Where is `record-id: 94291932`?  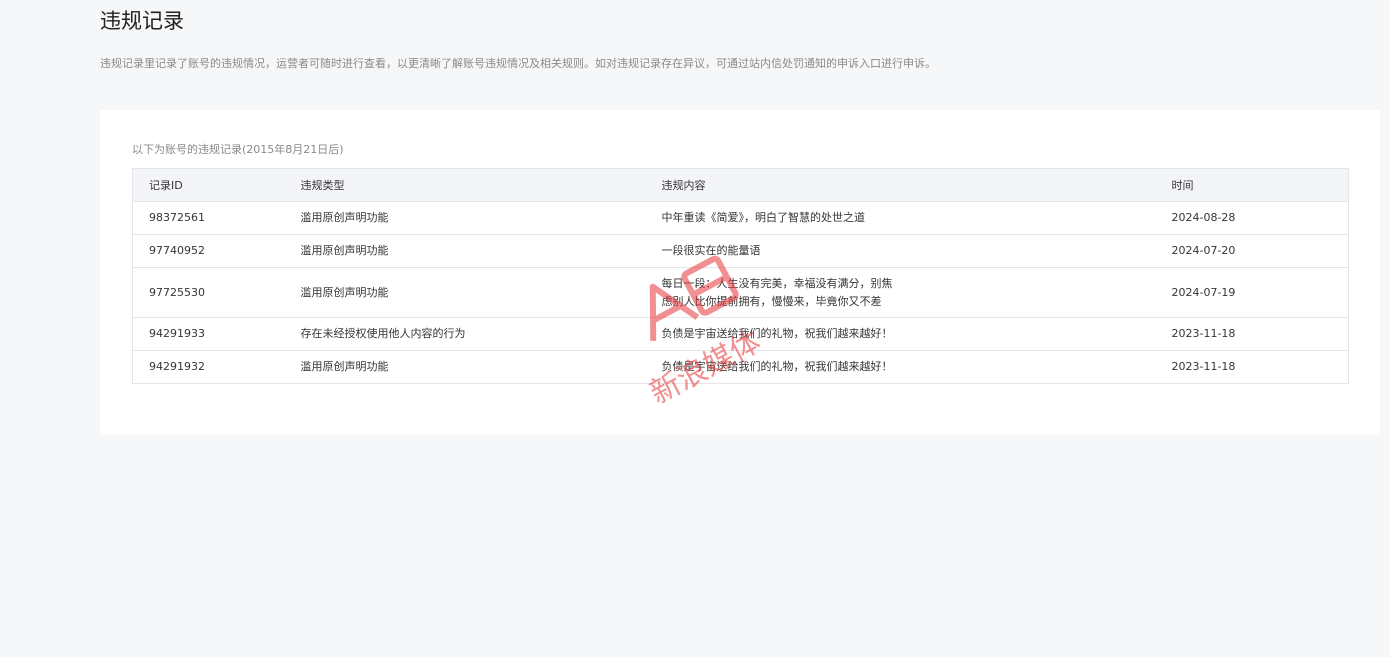 record-id: 94291932 is located at coordinates (177, 366).